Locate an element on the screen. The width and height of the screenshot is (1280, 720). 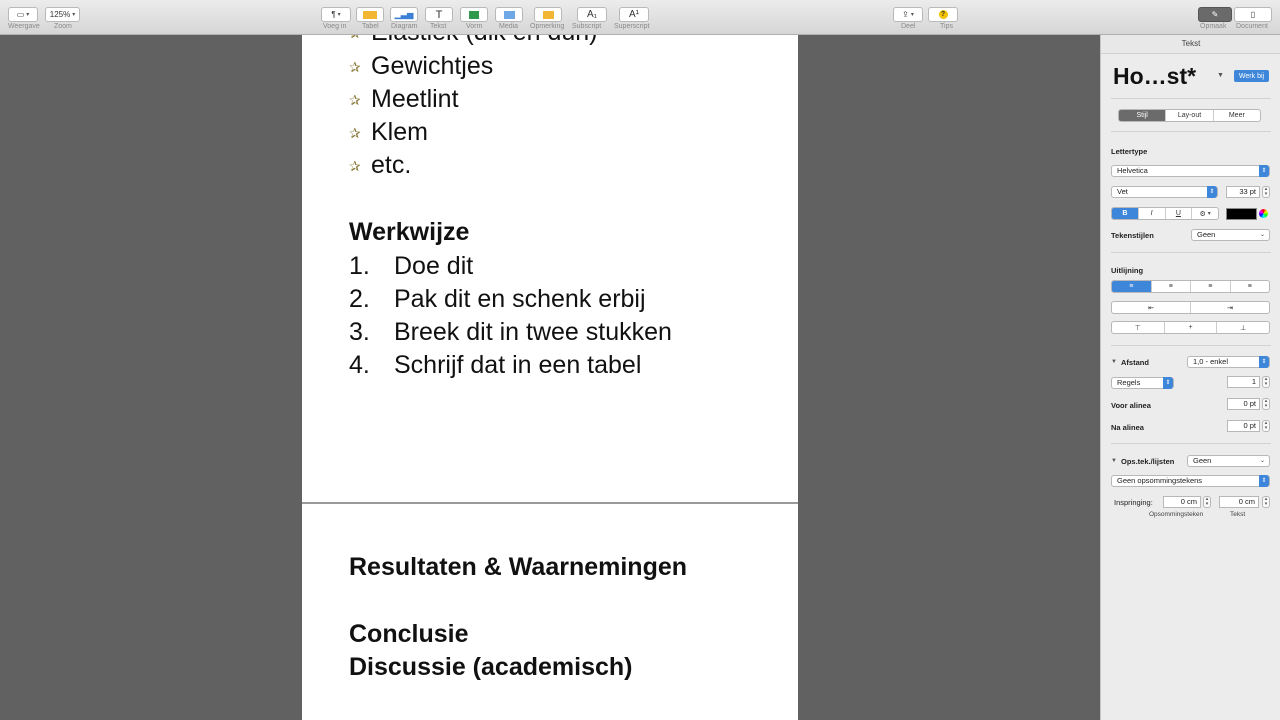
document-label: Document is located at coordinates (1252, 26).